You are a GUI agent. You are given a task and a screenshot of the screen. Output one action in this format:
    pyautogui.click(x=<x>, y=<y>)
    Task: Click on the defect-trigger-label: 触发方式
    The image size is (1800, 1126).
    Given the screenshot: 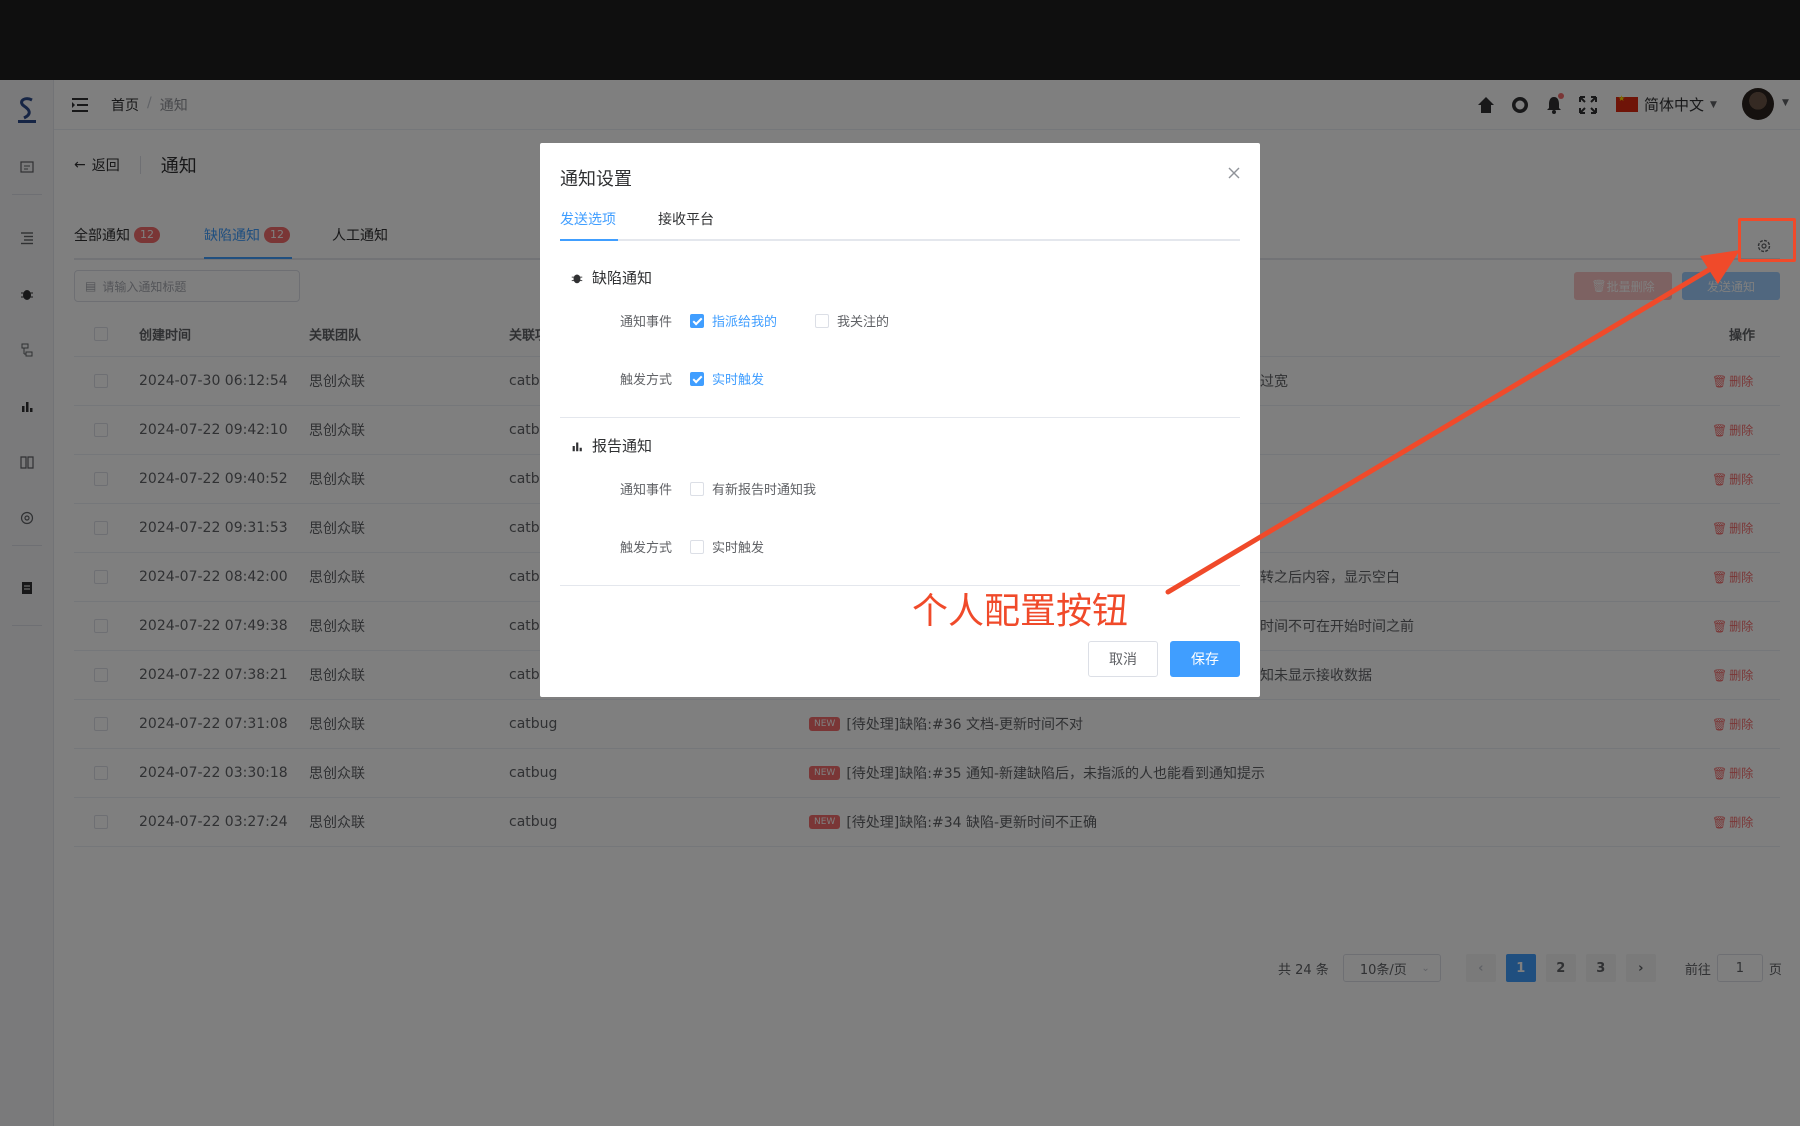 What is the action you would take?
    pyautogui.click(x=646, y=380)
    